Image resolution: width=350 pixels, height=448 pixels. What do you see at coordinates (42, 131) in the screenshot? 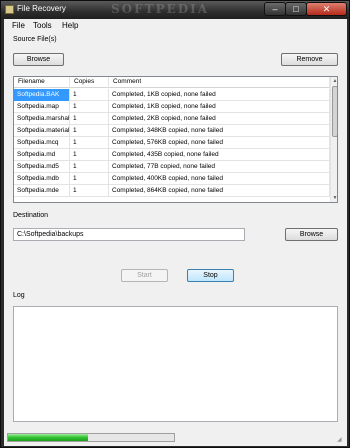
I see `cell-filename: Softpedia.material` at bounding box center [42, 131].